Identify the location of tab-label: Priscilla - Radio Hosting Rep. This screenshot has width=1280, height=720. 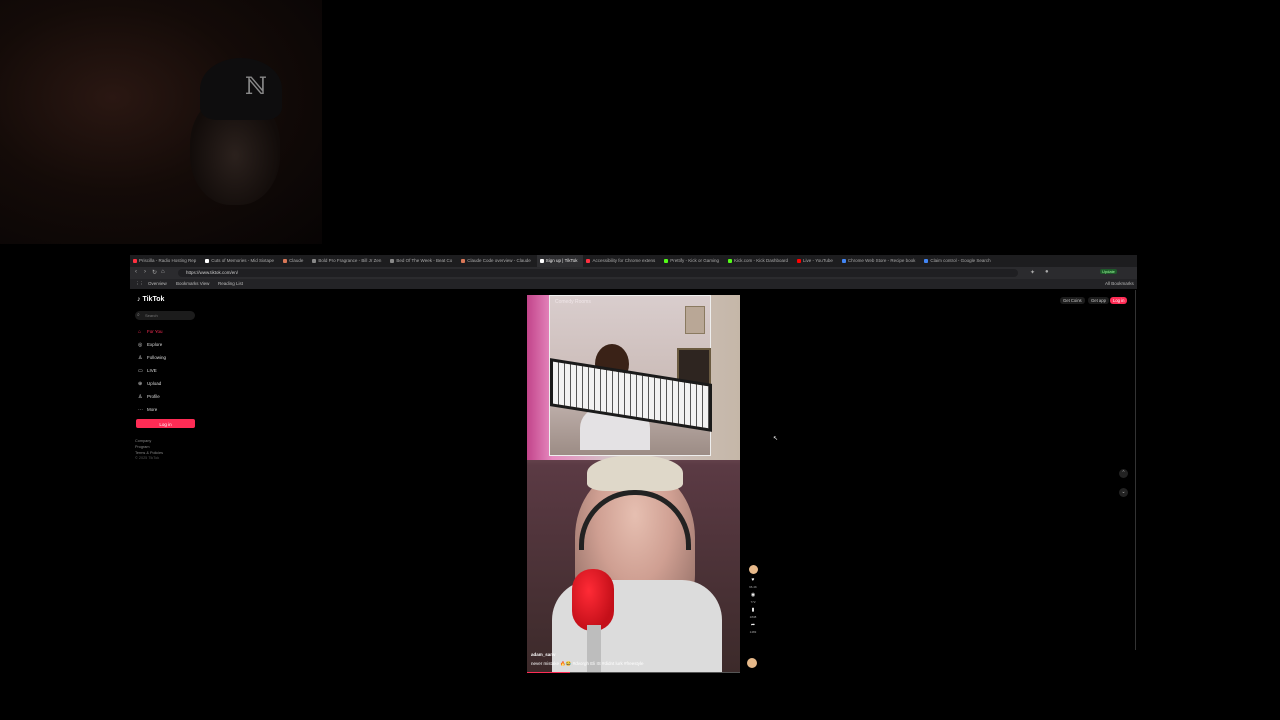
(168, 260).